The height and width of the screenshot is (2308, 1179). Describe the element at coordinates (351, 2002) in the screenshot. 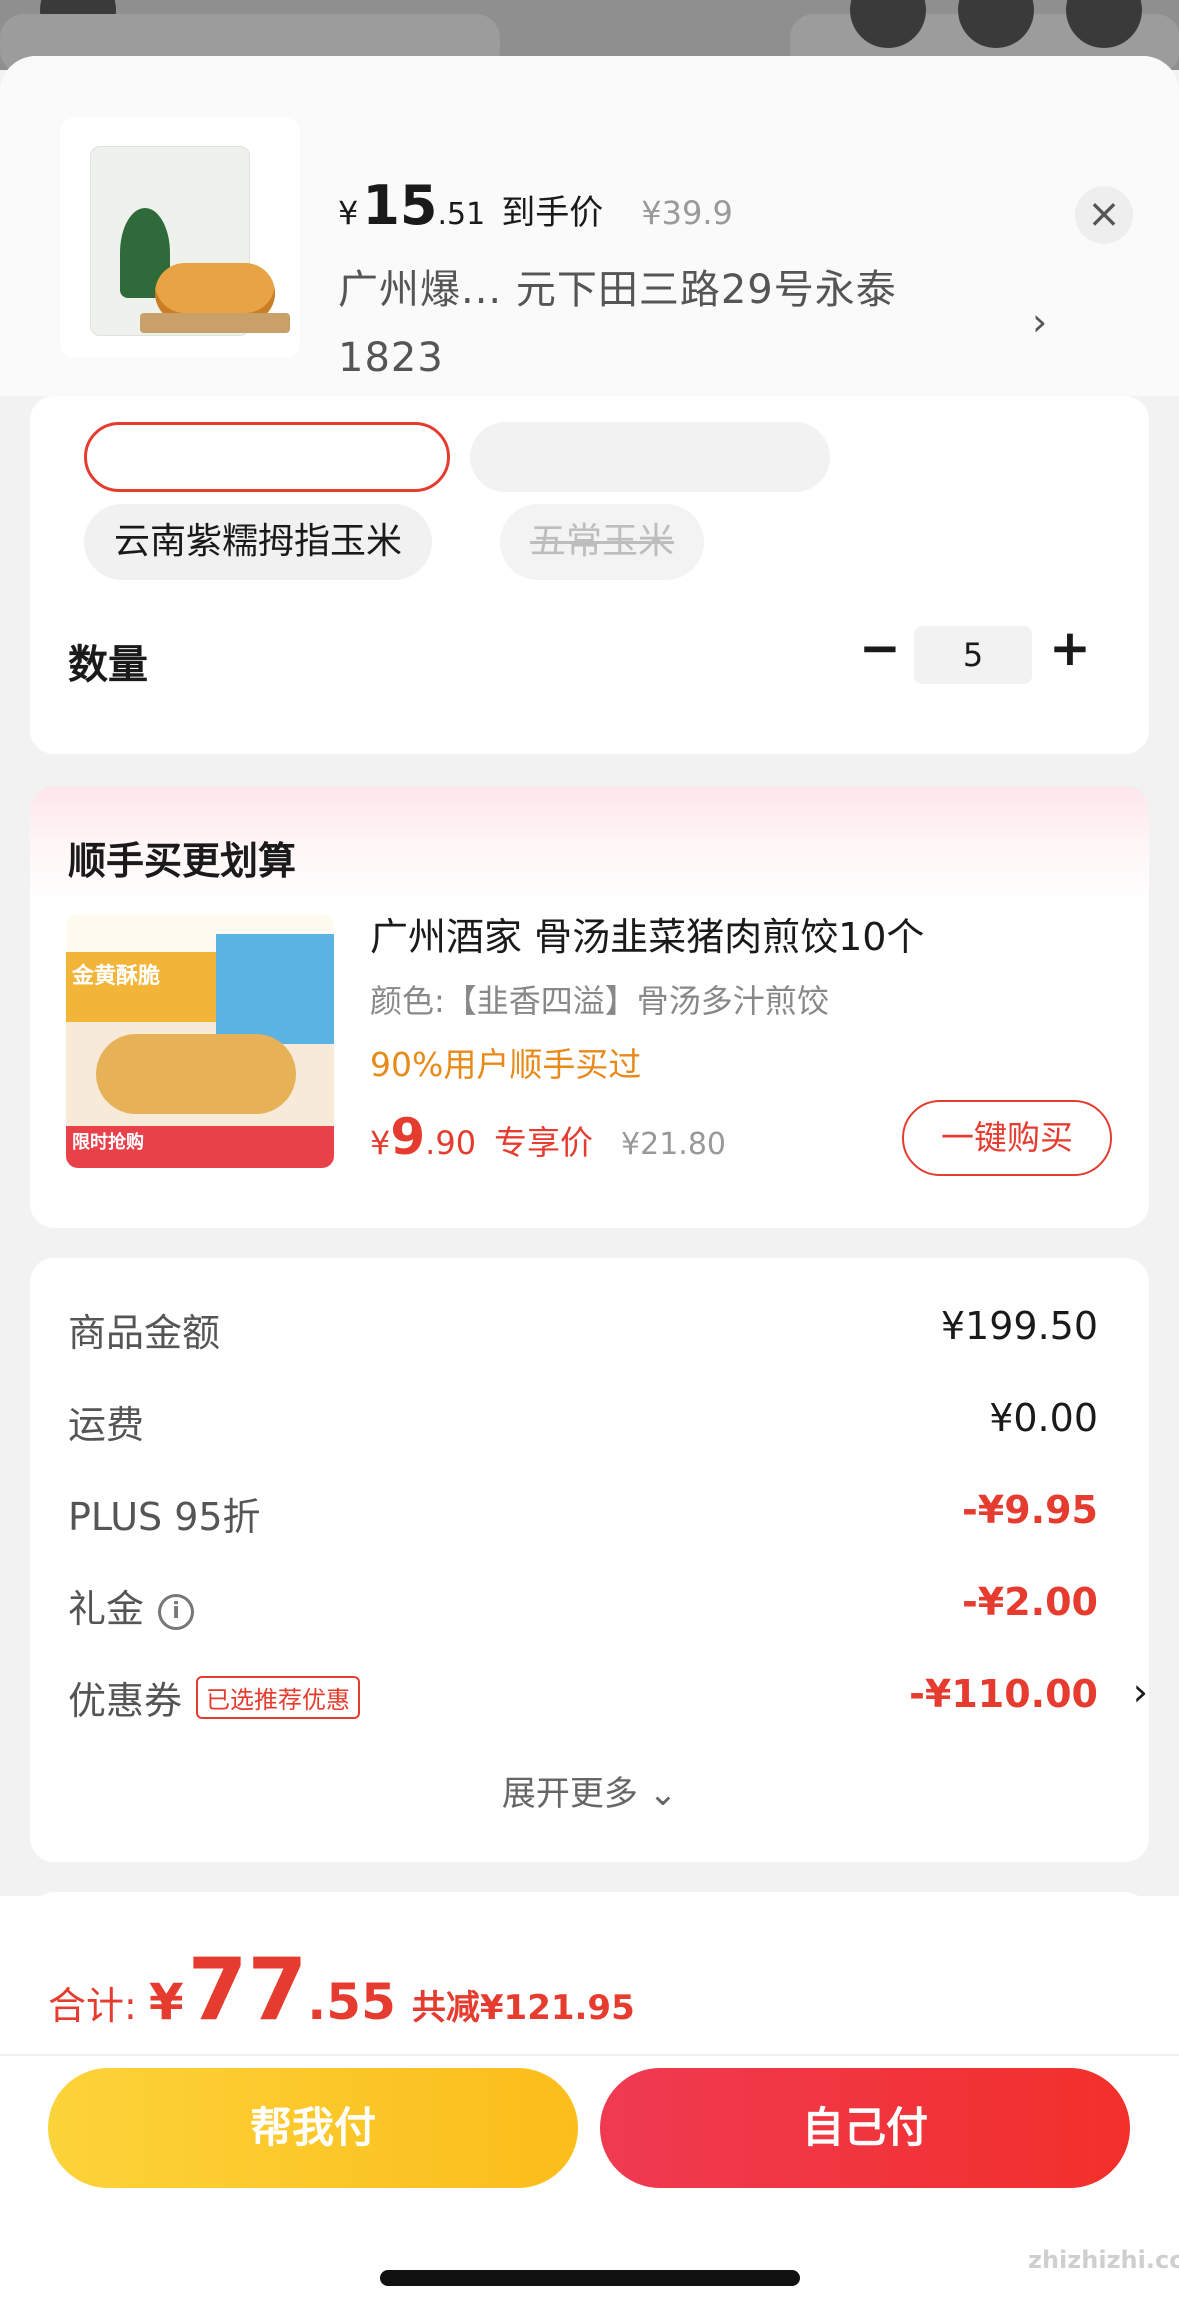

I see `total-dec: .55` at that location.